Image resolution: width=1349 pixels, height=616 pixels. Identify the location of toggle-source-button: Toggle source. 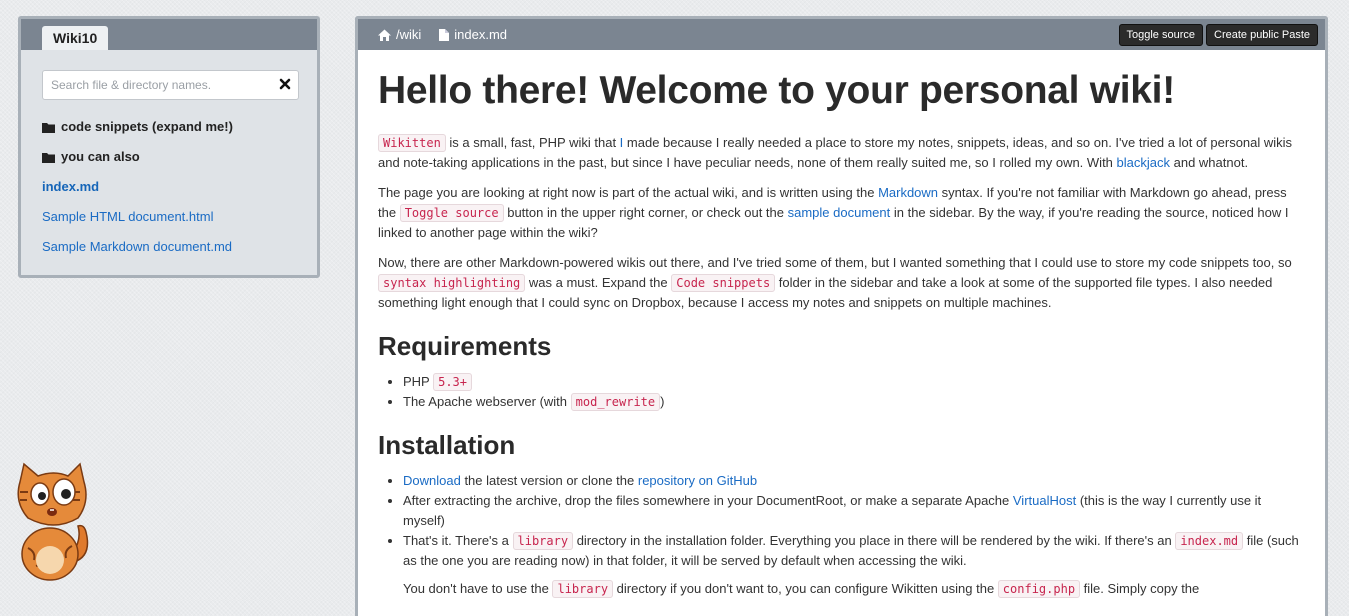
(1160, 35).